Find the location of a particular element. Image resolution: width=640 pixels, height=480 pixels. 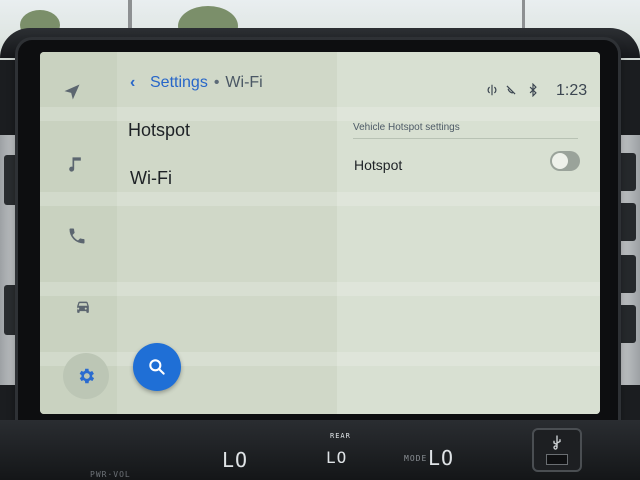

usb-port is located at coordinates (557, 450).